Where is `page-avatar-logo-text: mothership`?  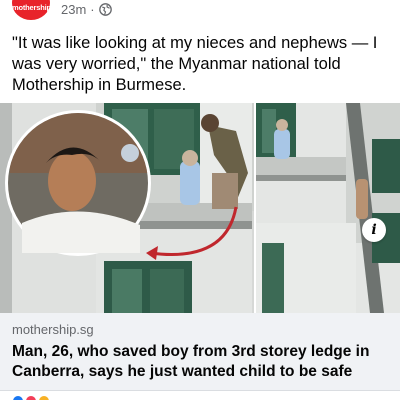
page-avatar-logo-text: mothership is located at coordinates (31, 7).